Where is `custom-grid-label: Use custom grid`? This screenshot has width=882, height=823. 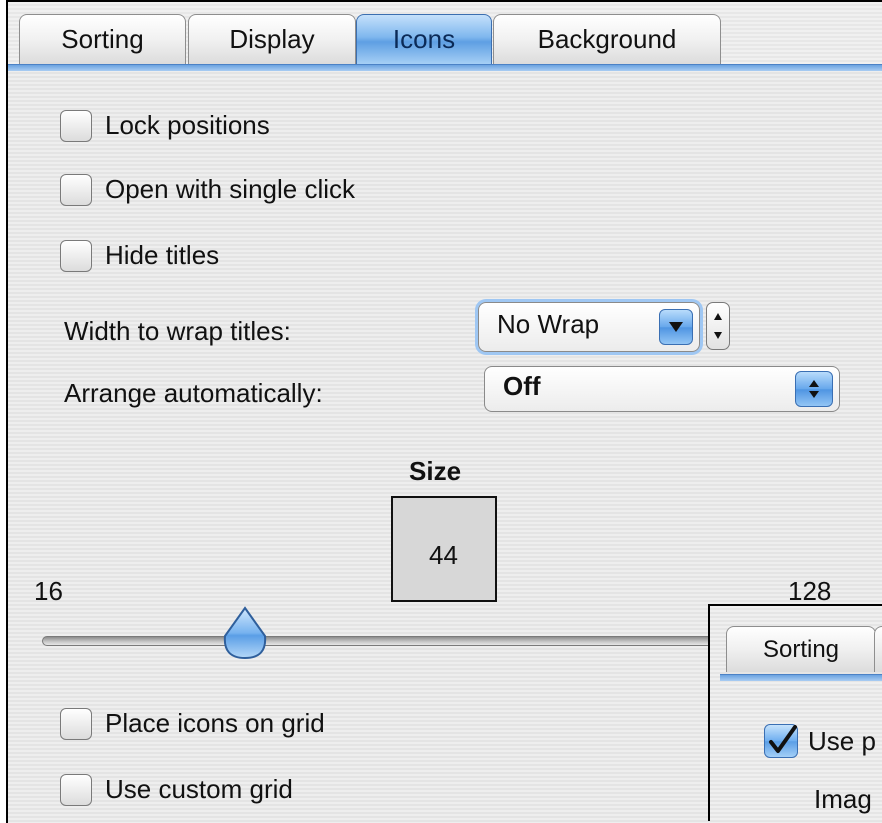
custom-grid-label: Use custom grid is located at coordinates (199, 789).